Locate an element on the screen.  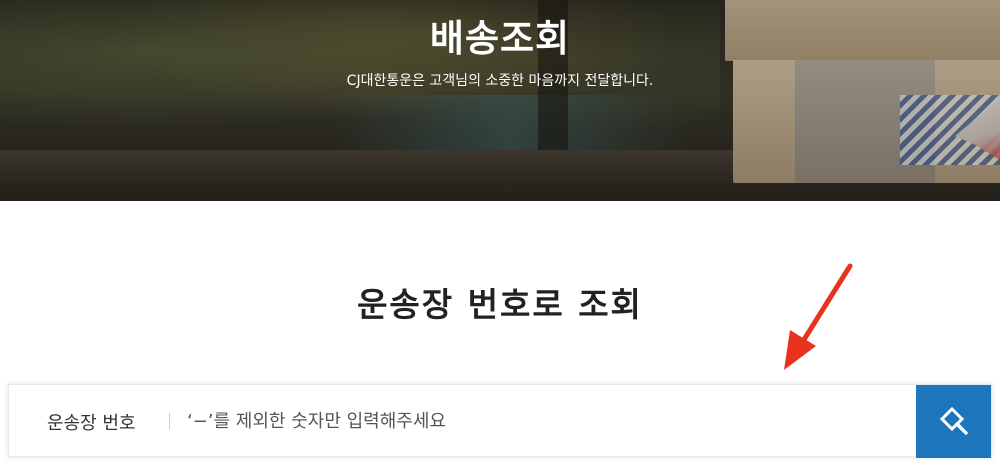
tracking-number-label: 운송장 번호 is located at coordinates (91, 423).